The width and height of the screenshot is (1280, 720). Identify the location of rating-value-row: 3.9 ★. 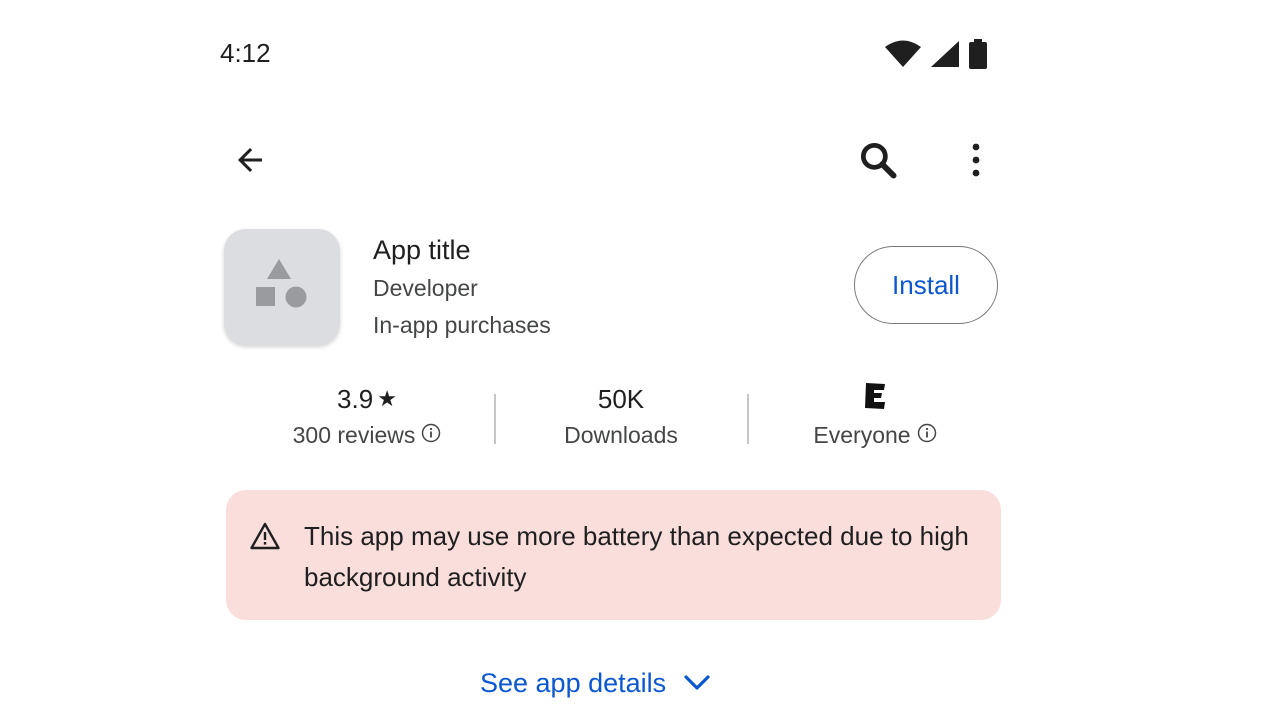
(367, 399).